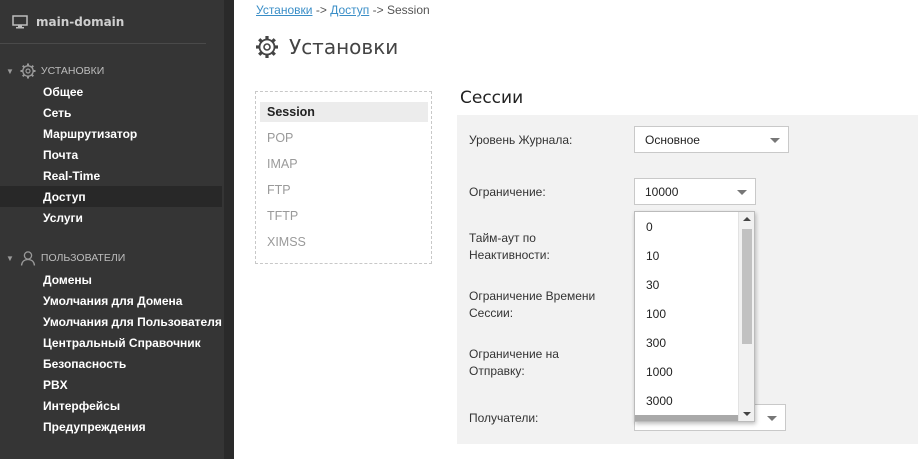 The image size is (918, 459). I want to click on limit-label: Ограничение:, so click(507, 192).